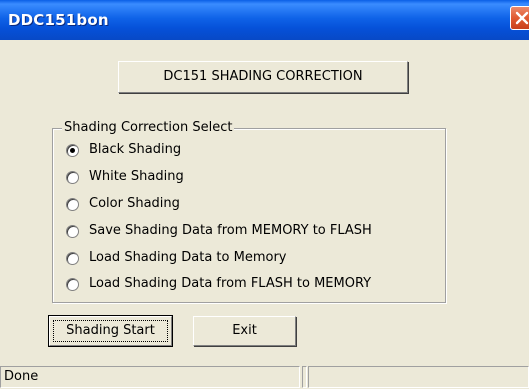 Image resolution: width=529 pixels, height=389 pixels. I want to click on shading-start-button: Shading Start, so click(110, 331).